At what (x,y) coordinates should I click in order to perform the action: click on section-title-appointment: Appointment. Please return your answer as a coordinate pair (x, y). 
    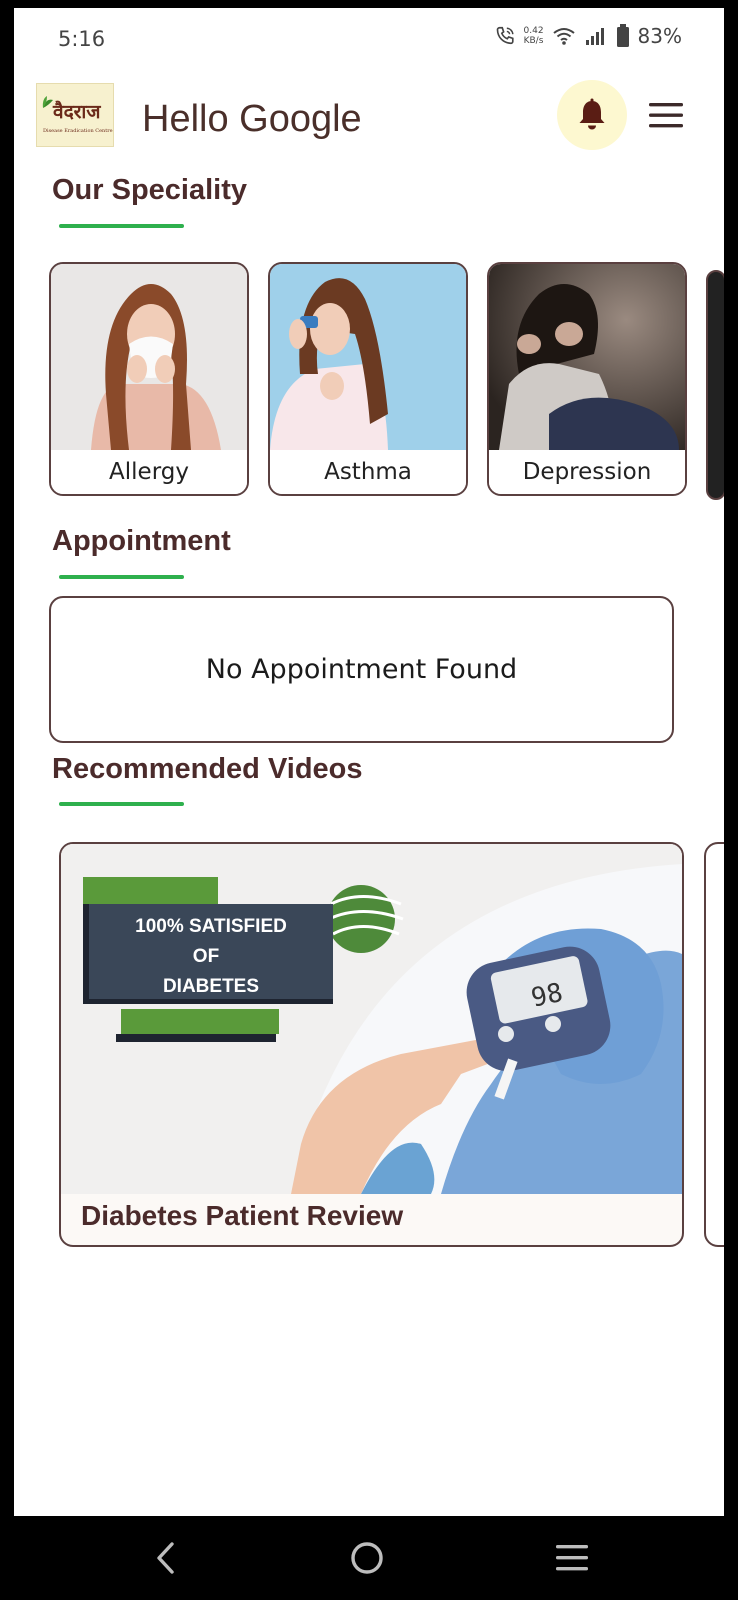
    Looking at the image, I should click on (141, 541).